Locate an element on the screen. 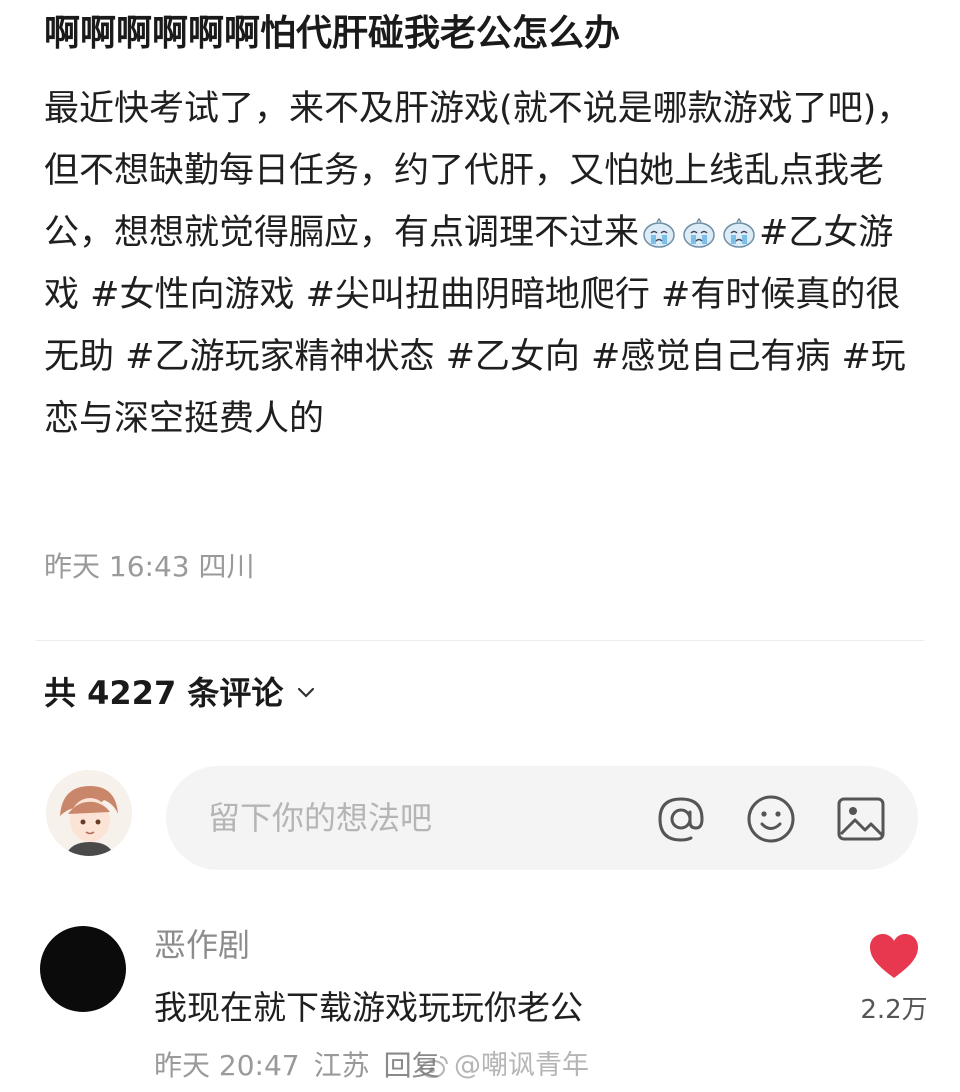 This screenshot has width=960, height=1092. comment-text: 我现在就下载游戏玩玩你老公 is located at coordinates (368, 1007).